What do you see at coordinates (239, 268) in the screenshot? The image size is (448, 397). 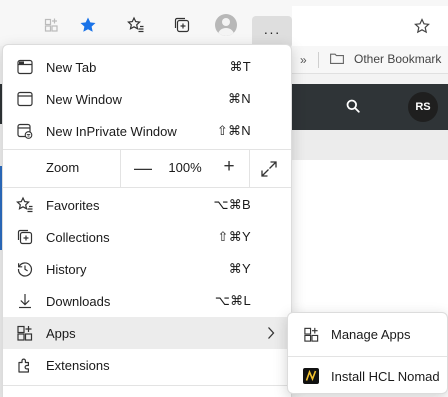 I see `menu-item-shortcut: ⌘Y` at bounding box center [239, 268].